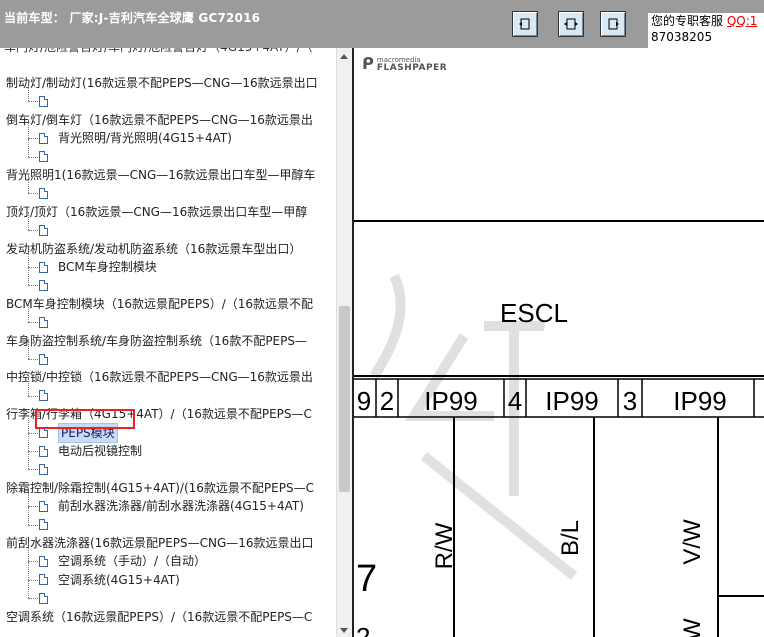 The image size is (764, 637). Describe the element at coordinates (525, 24) in the screenshot. I see `prev-page-button` at that location.